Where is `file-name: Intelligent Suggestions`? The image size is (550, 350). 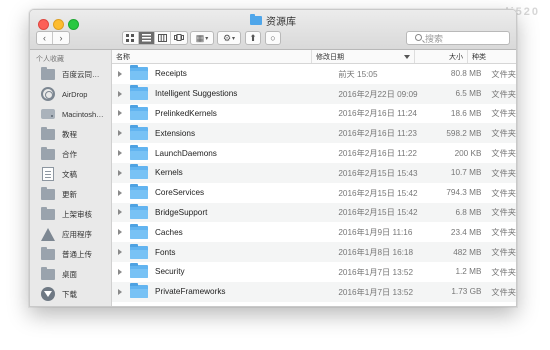 file-name: Intelligent Suggestions is located at coordinates (196, 94).